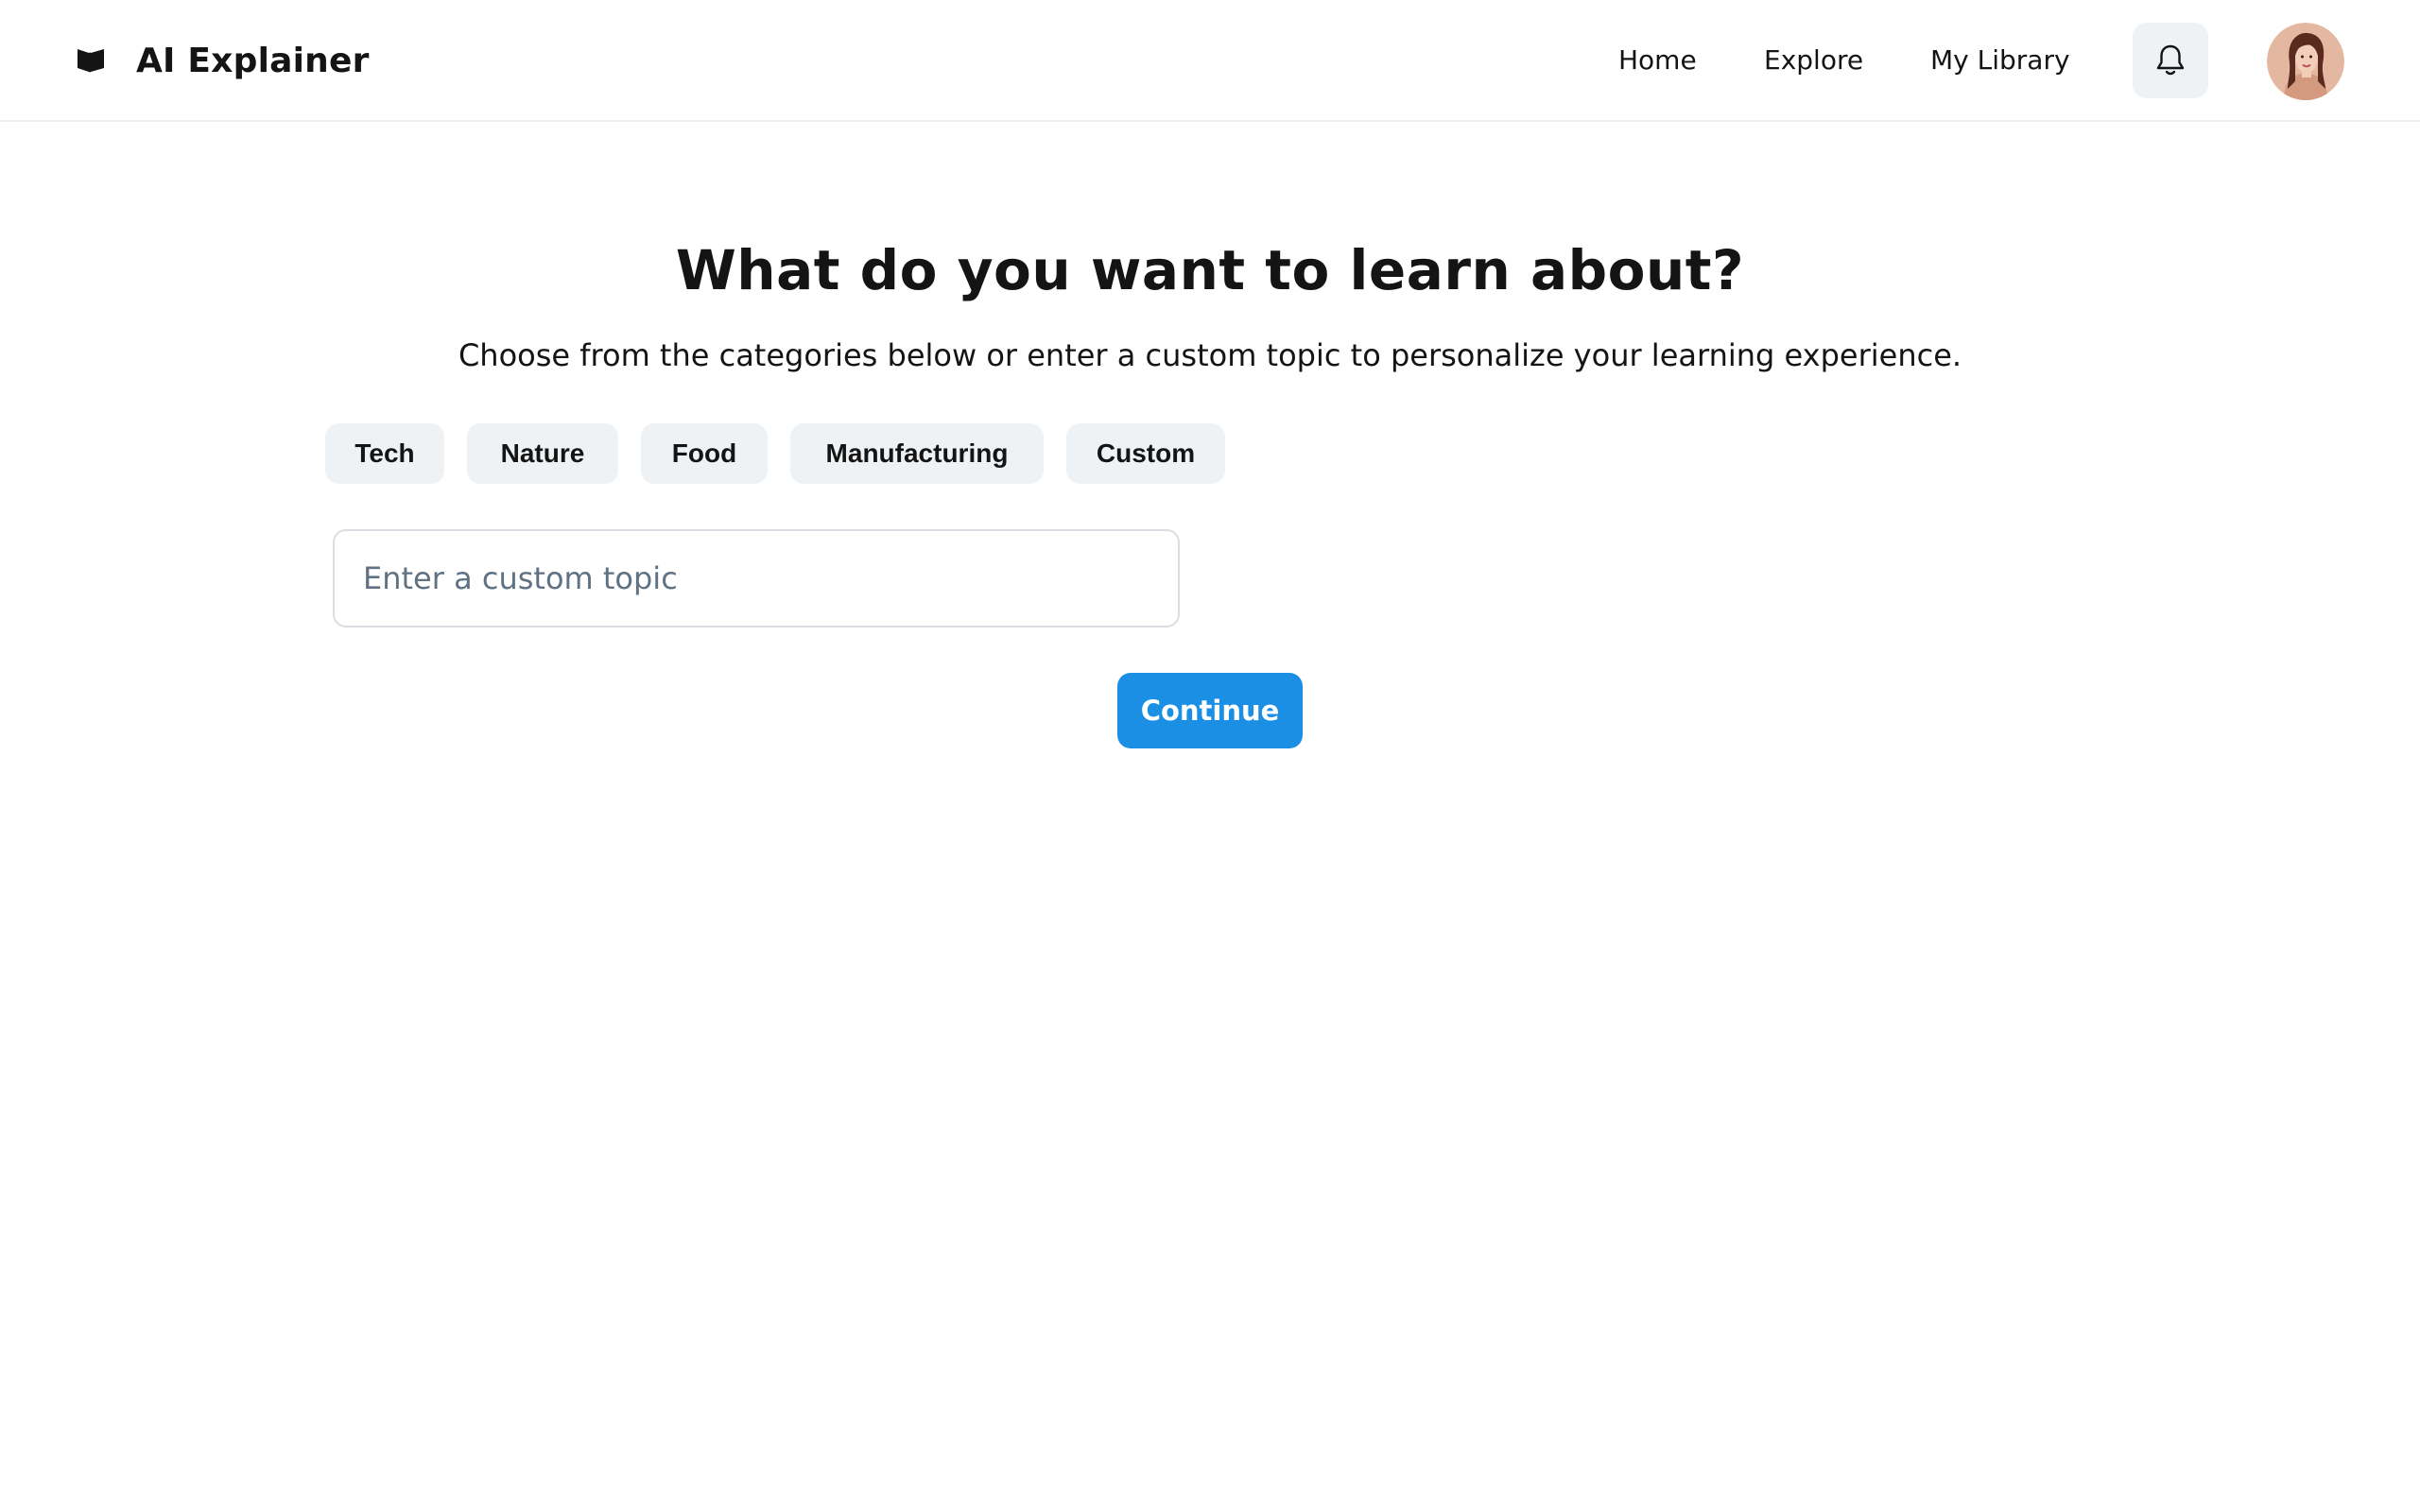 This screenshot has width=2420, height=1512. I want to click on nav-home-link: Home, so click(1658, 60).